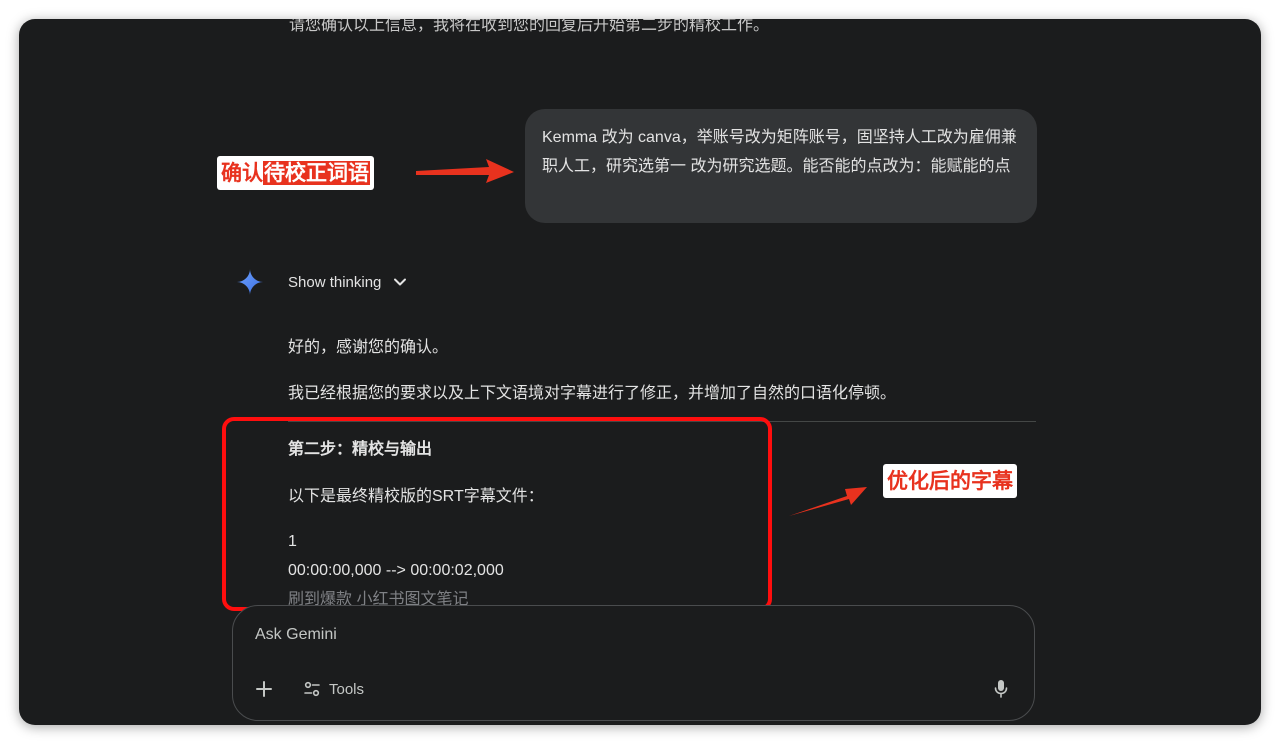  What do you see at coordinates (296, 635) in the screenshot?
I see `prompt-input-placeholder: Ask Gemini` at bounding box center [296, 635].